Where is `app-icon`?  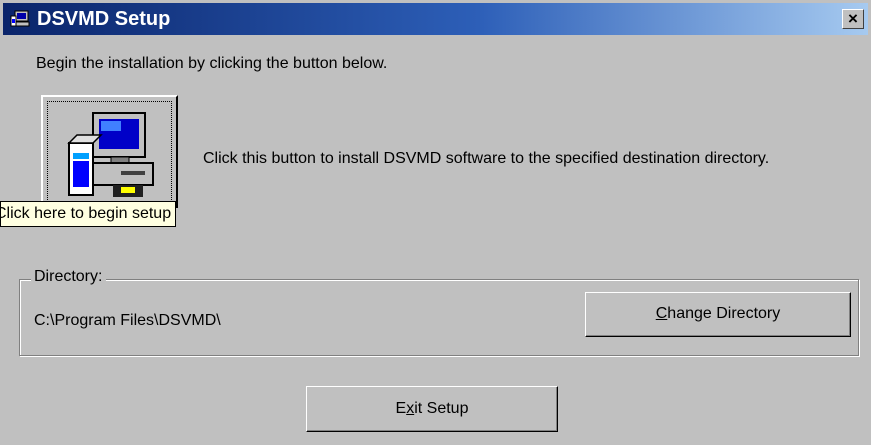 app-icon is located at coordinates (20, 19).